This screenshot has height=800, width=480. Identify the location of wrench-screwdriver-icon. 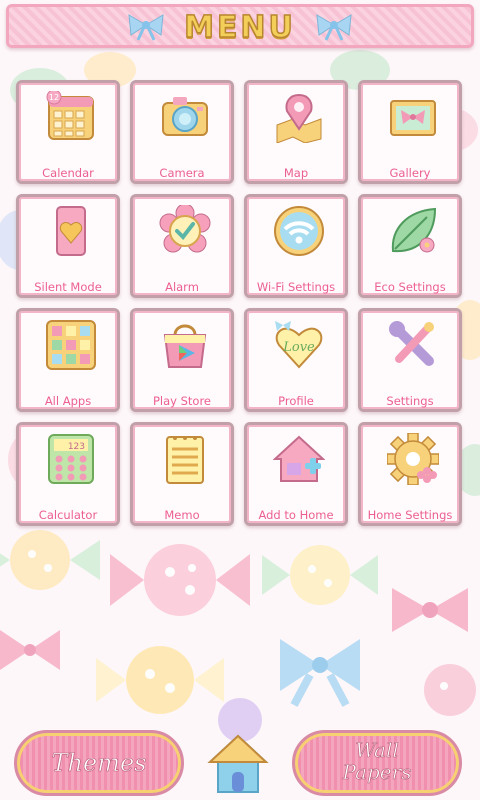
(411, 343).